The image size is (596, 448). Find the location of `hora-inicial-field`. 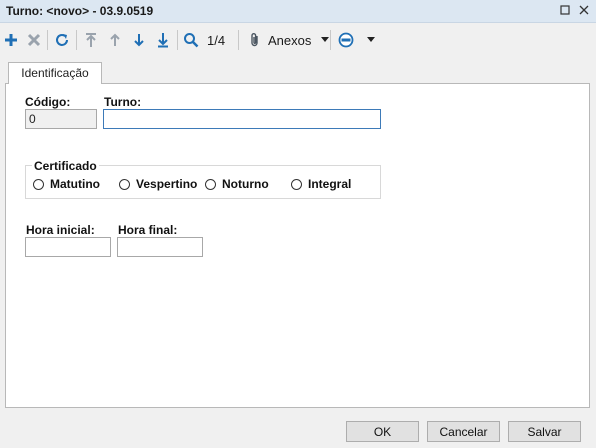

hora-inicial-field is located at coordinates (68, 247).